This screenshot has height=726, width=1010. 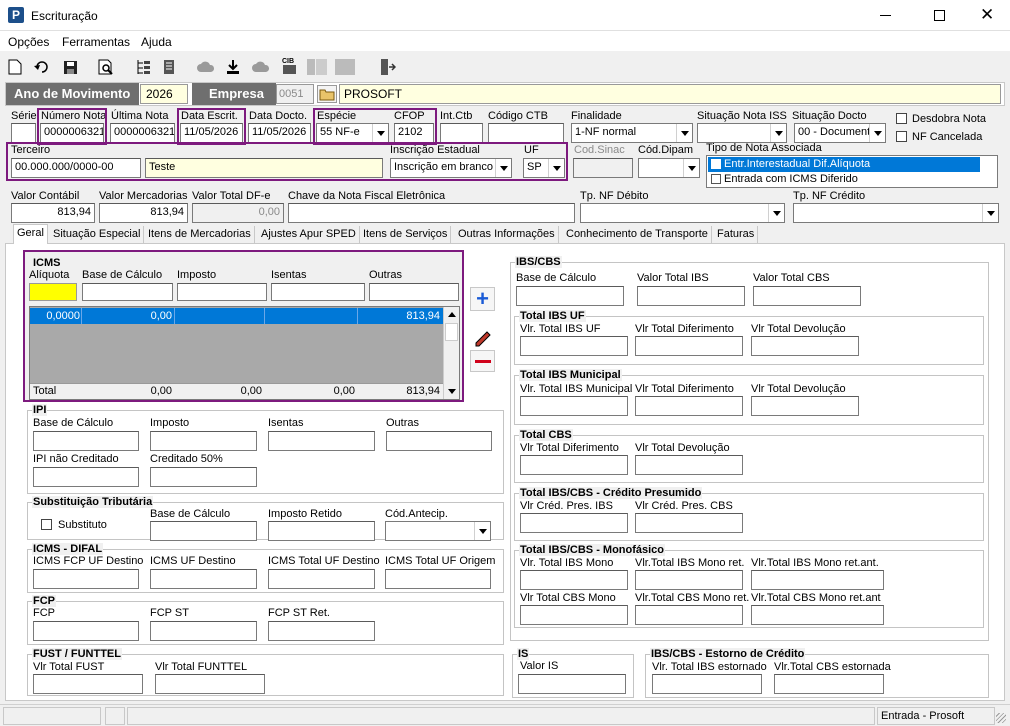 I want to click on remove-row-button, so click(x=482, y=361).